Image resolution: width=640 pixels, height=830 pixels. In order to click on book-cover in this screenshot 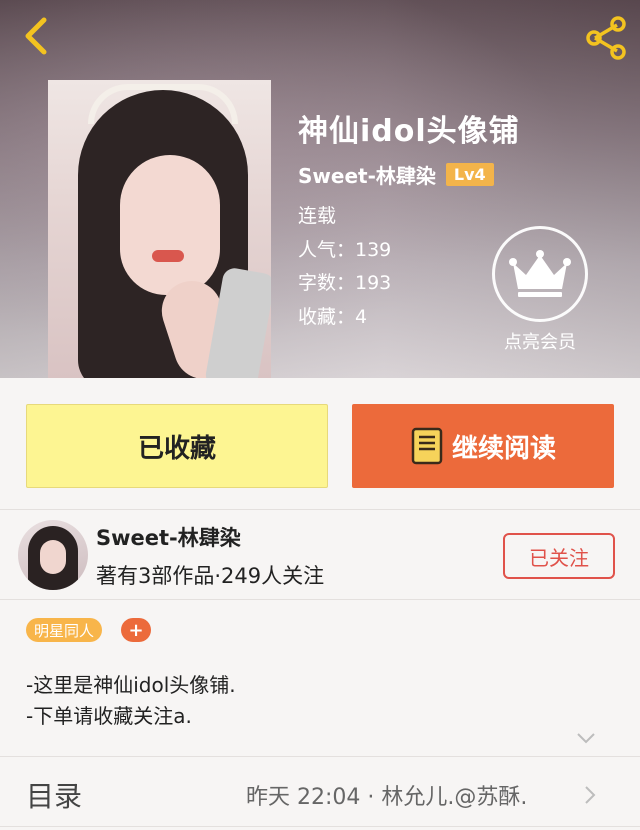, I will do `click(159, 229)`.